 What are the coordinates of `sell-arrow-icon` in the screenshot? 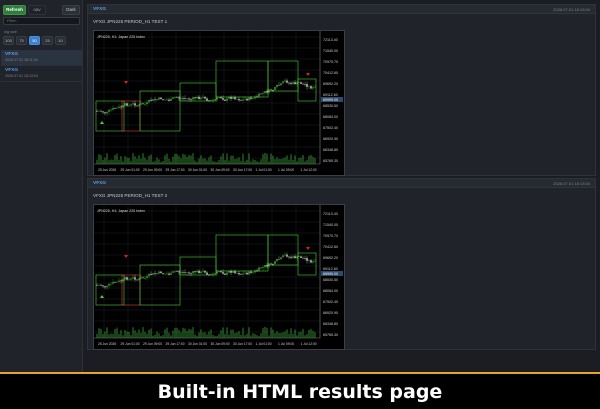 It's located at (126, 82).